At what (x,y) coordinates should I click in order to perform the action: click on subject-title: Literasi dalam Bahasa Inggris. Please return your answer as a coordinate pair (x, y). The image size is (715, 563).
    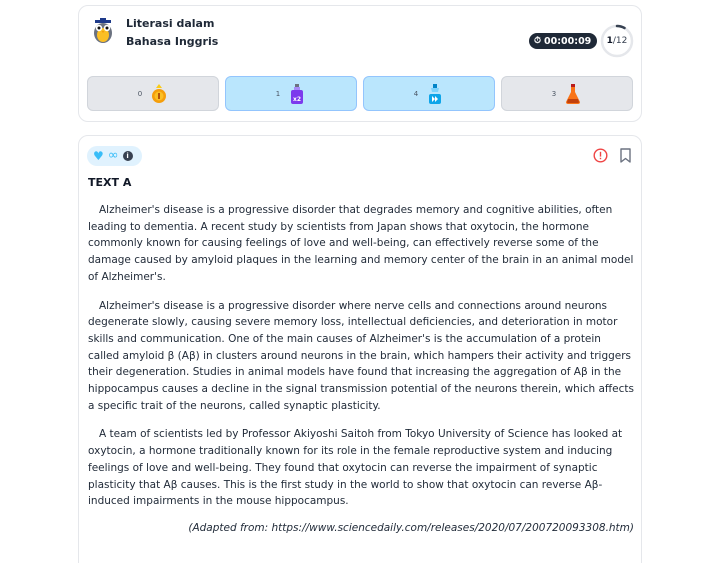
    Looking at the image, I should click on (172, 32).